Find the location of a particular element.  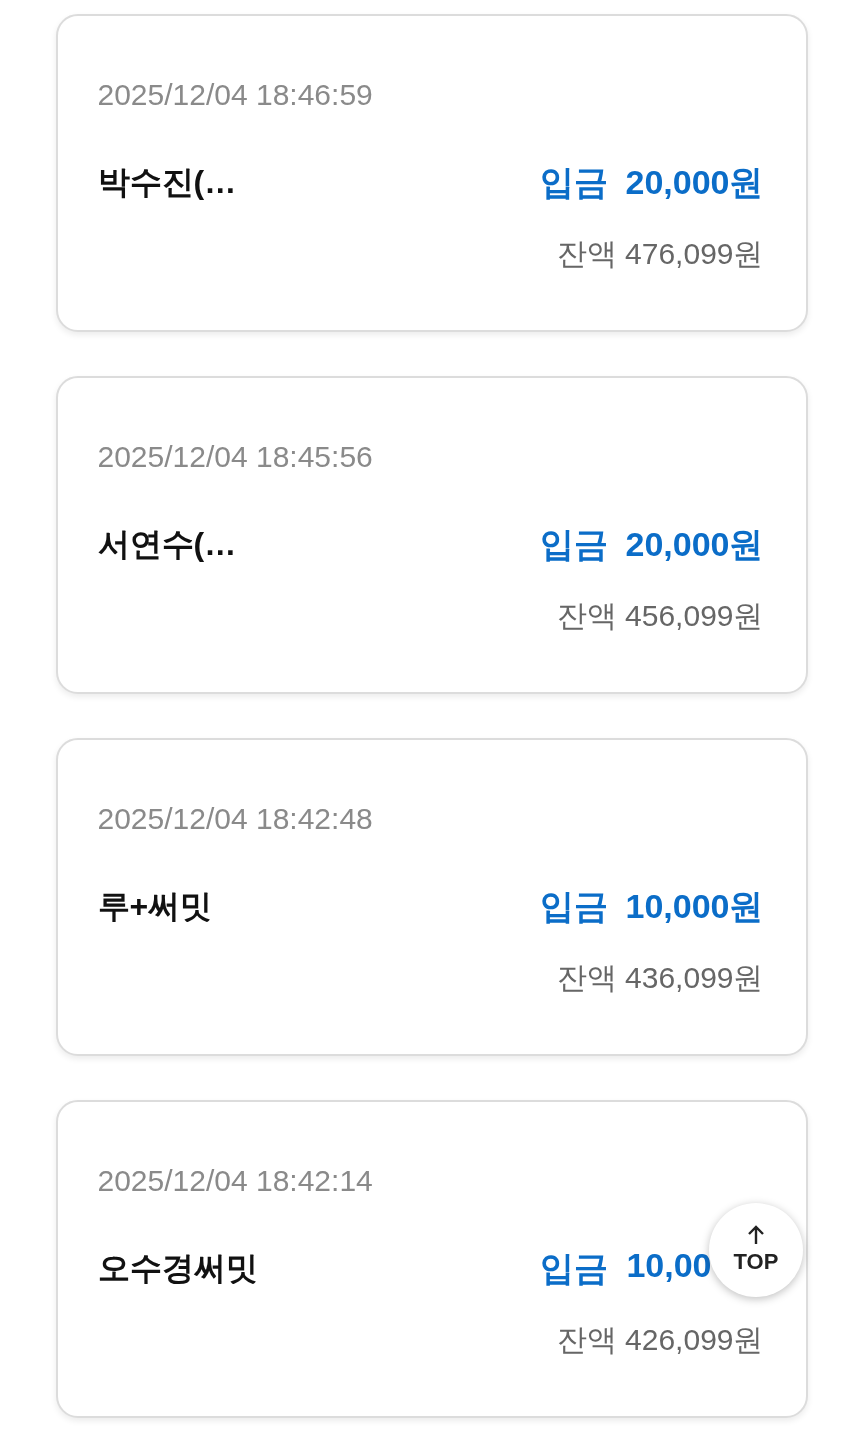

up-arrow-icon is located at coordinates (756, 1235).